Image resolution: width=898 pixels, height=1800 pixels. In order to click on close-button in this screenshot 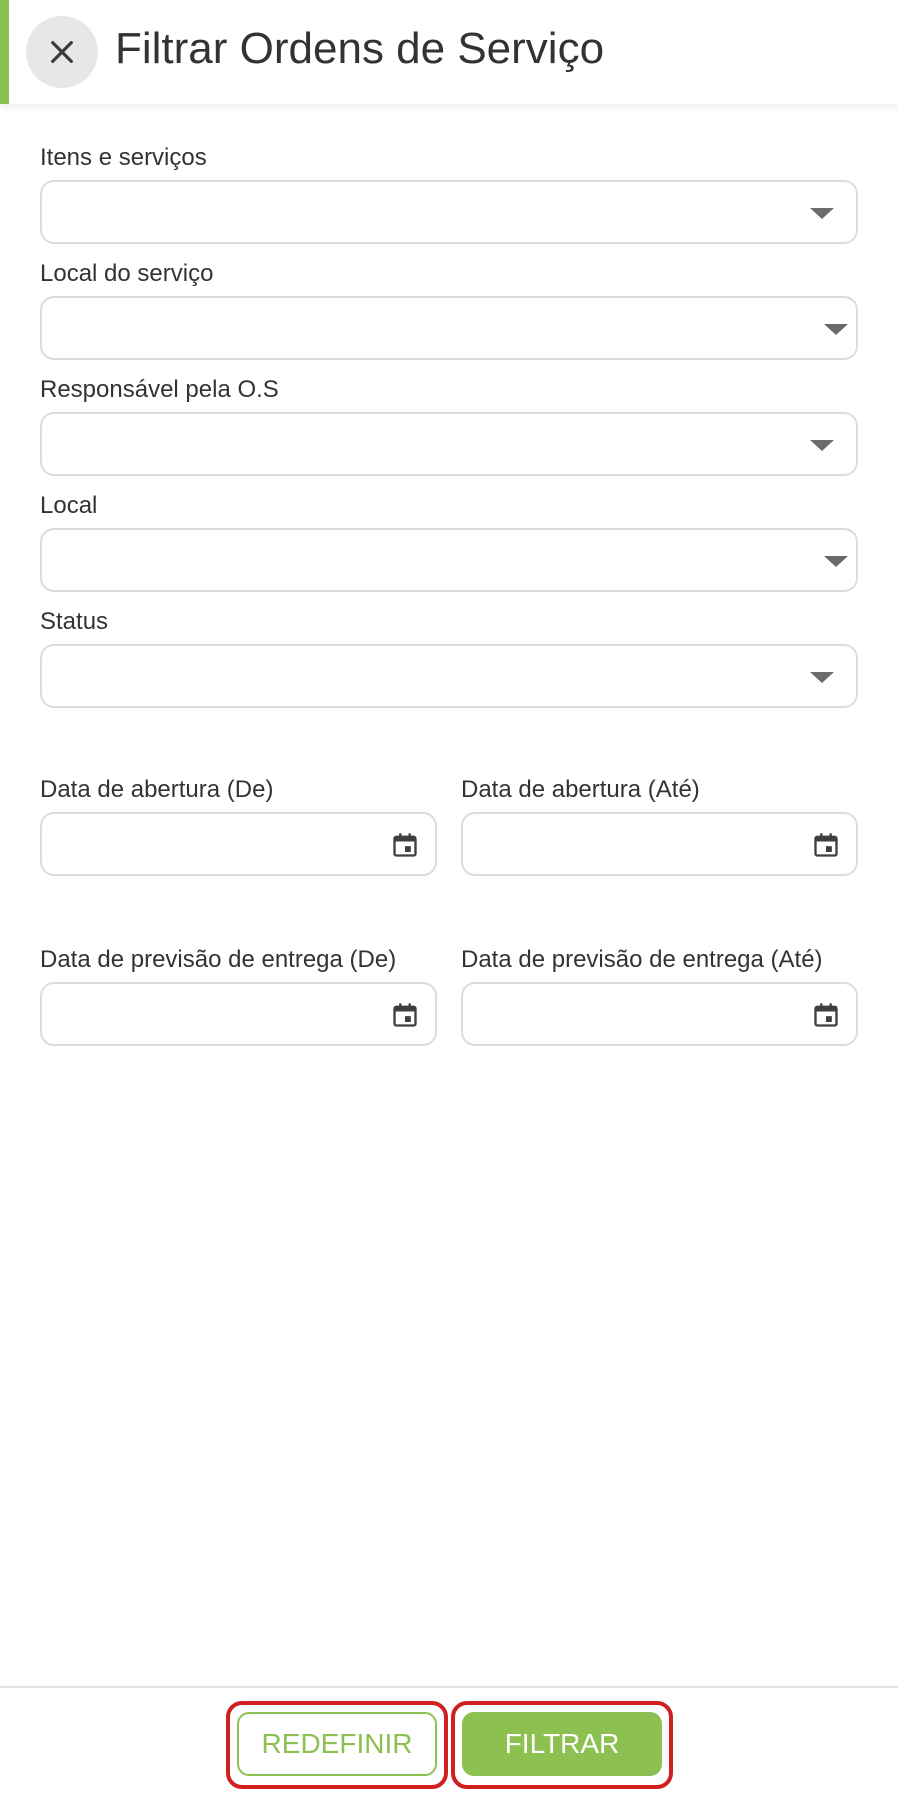, I will do `click(62, 52)`.